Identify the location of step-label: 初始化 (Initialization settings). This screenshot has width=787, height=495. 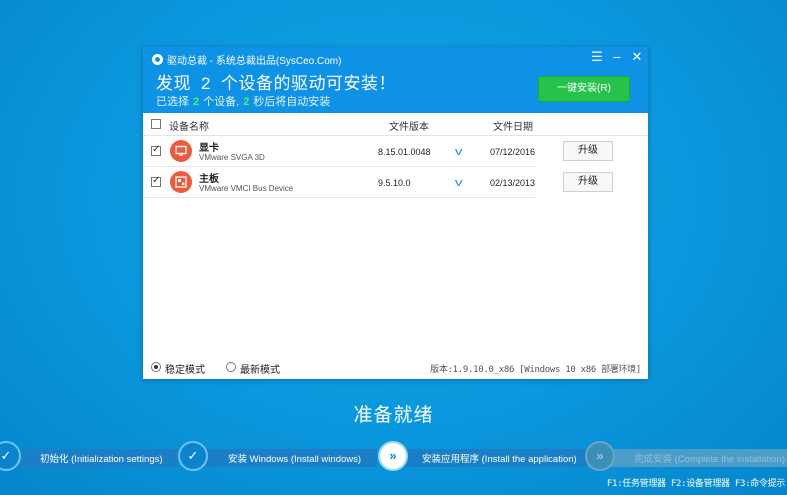
(101, 459).